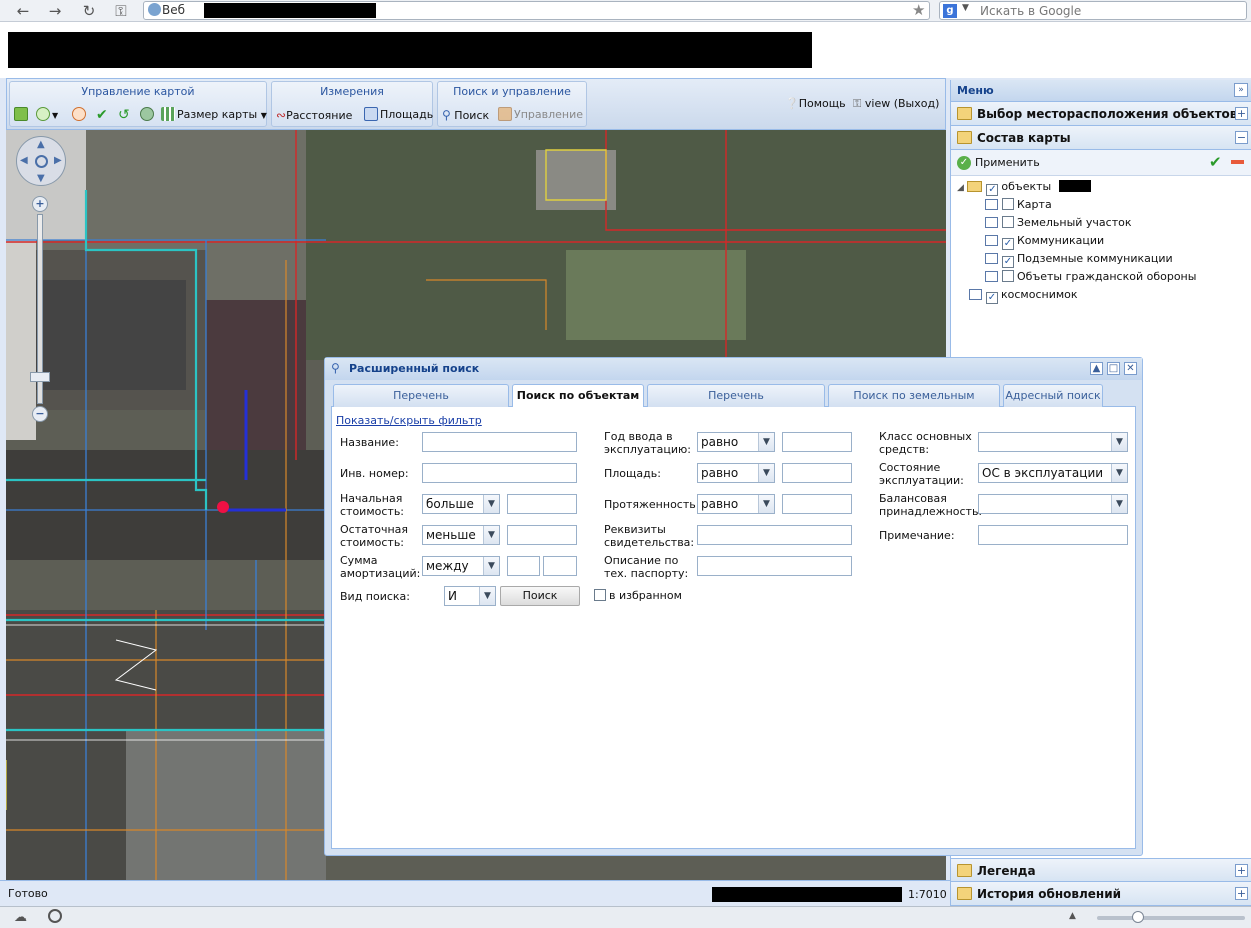 The height and width of the screenshot is (928, 1251). I want to click on google-search-box: g ▼ Искать в Google, so click(1093, 10).